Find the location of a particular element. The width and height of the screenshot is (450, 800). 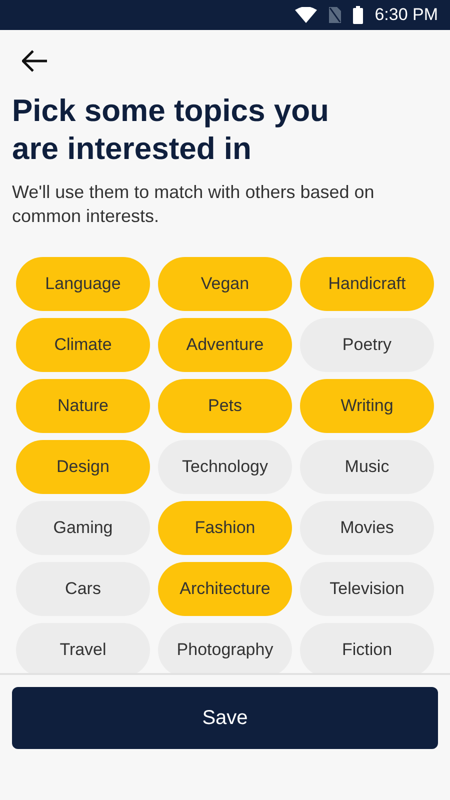

topic-chip: Music is located at coordinates (367, 467).